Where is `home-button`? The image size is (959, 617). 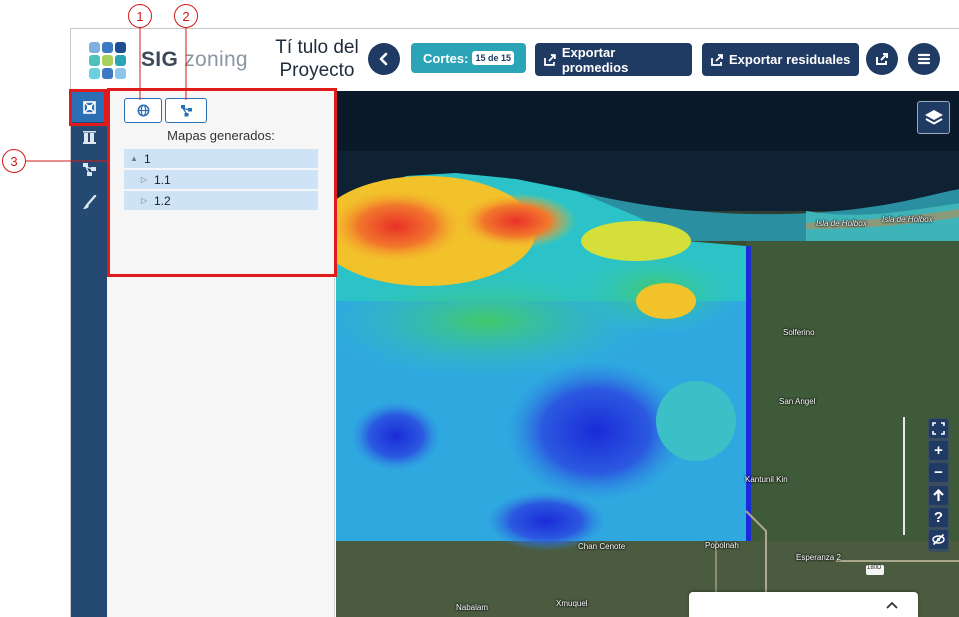 home-button is located at coordinates (938, 495).